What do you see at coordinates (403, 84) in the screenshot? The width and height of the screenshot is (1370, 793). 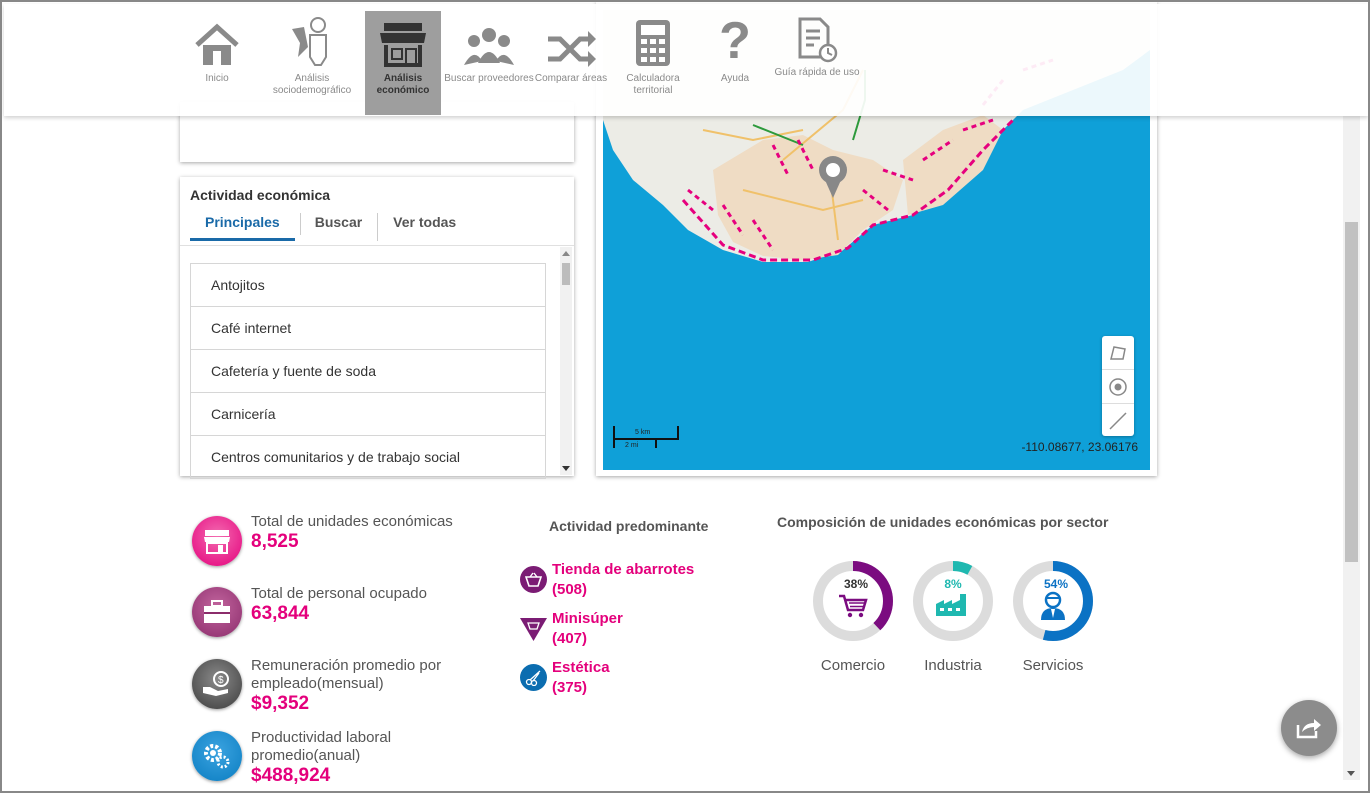 I see `nav-label: Análisis económico` at bounding box center [403, 84].